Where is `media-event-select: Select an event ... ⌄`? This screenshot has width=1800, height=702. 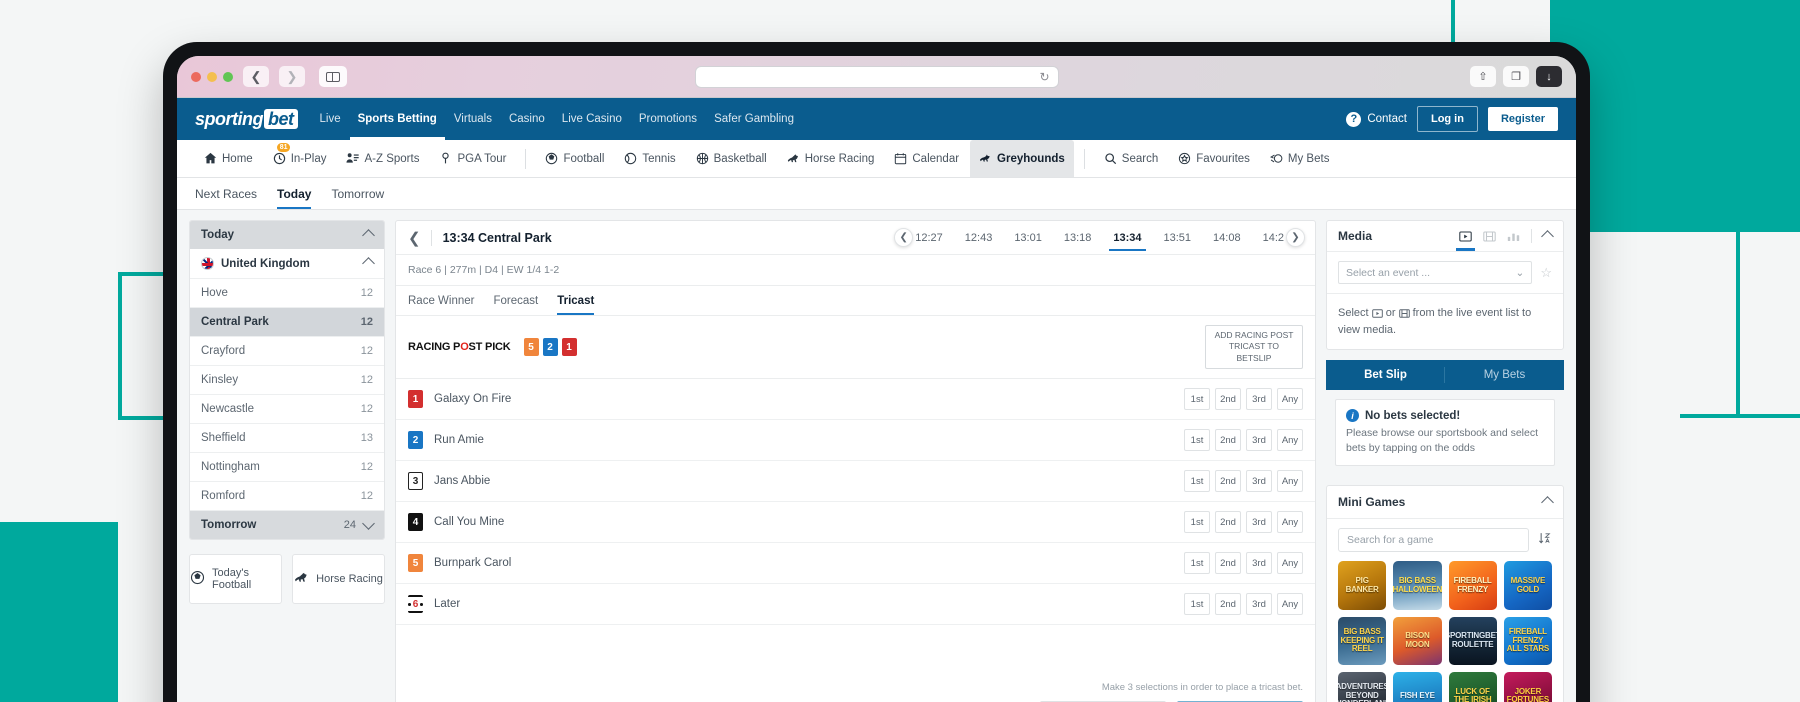 media-event-select: Select an event ... ⌄ is located at coordinates (1435, 272).